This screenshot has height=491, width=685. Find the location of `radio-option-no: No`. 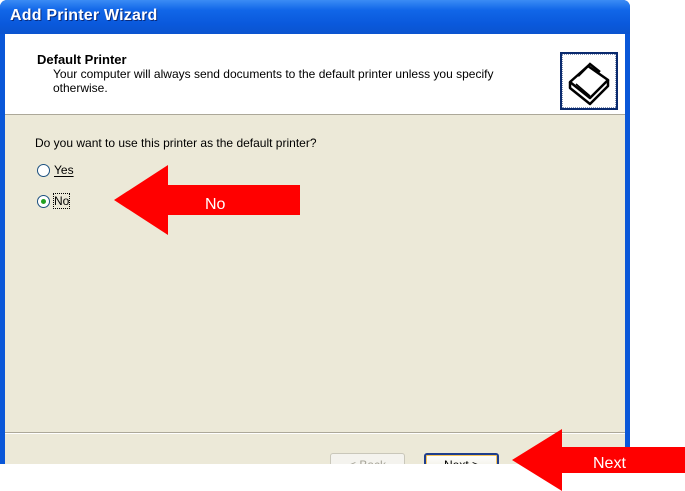

radio-option-no: No is located at coordinates (54, 201).